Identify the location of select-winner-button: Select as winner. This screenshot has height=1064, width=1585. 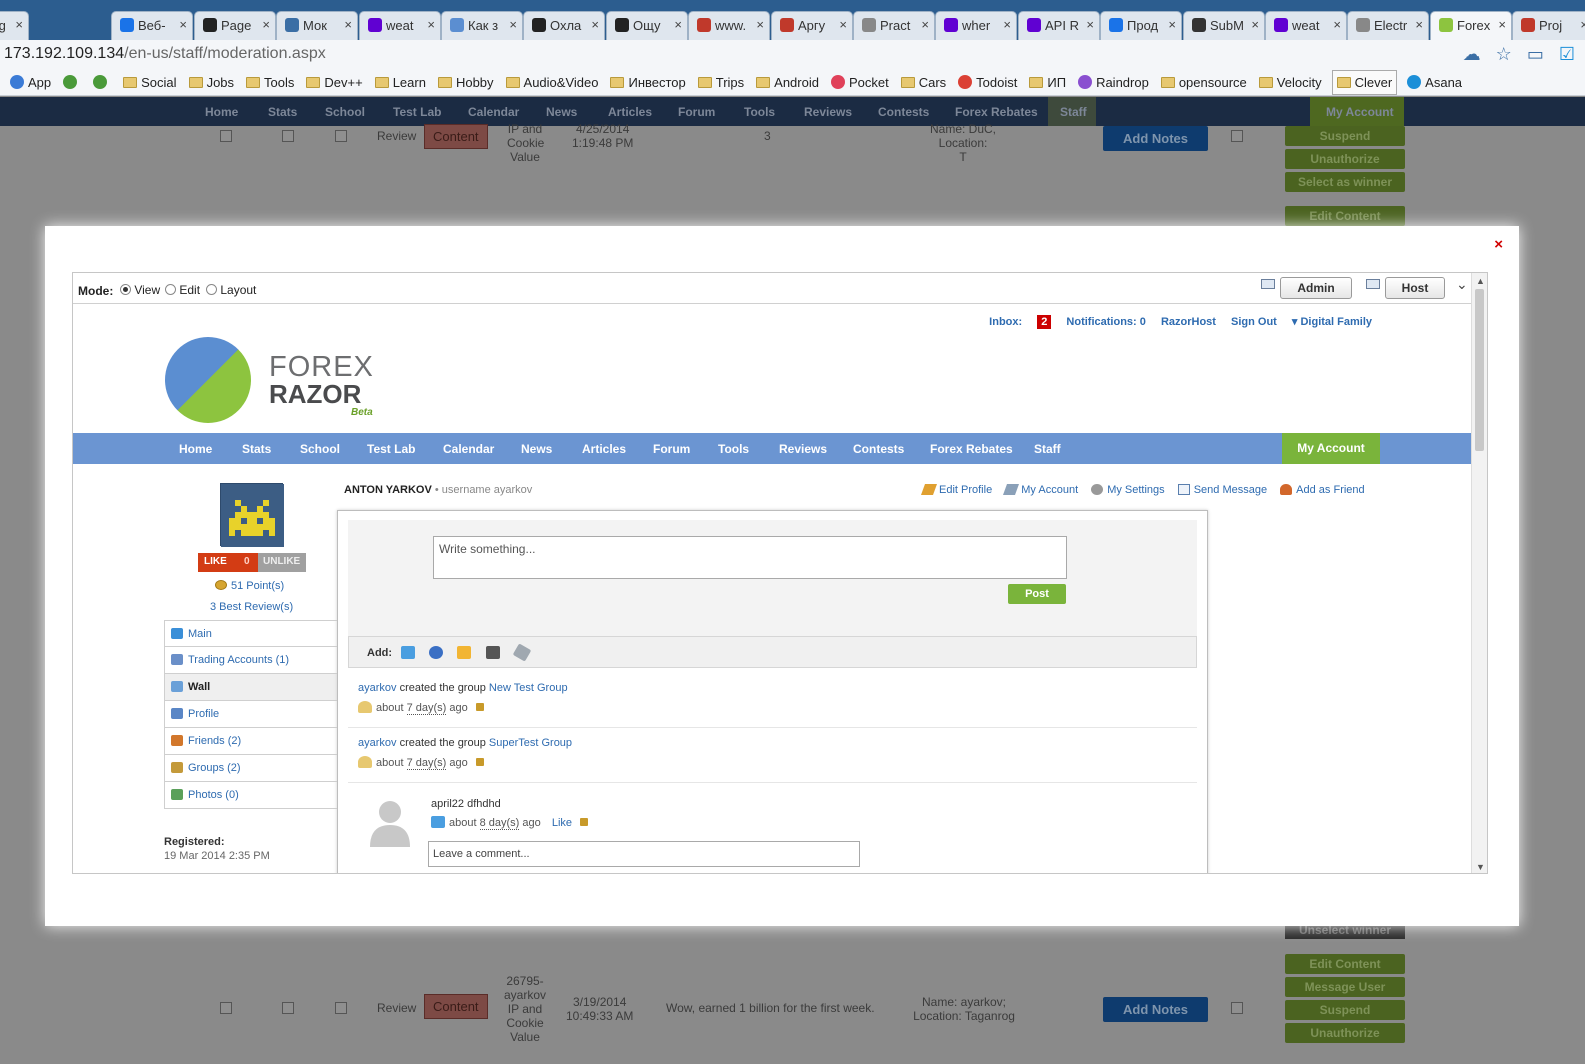
(1345, 182).